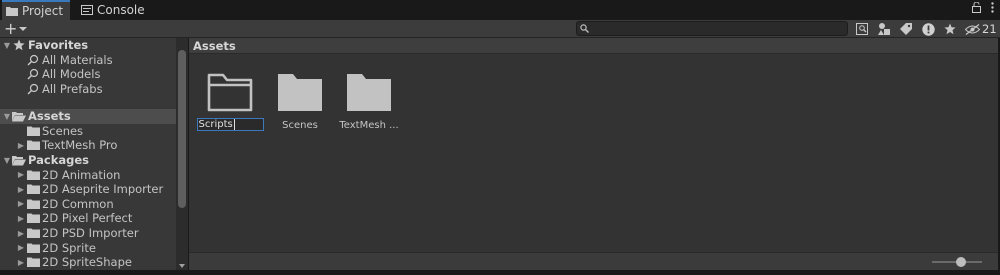 Image resolution: width=1000 pixels, height=275 pixels. I want to click on tree-packages-label: Packages, so click(58, 160).